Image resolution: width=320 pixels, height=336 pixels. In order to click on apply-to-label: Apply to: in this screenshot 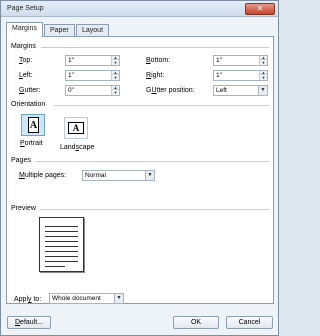, I will do `click(28, 299)`.